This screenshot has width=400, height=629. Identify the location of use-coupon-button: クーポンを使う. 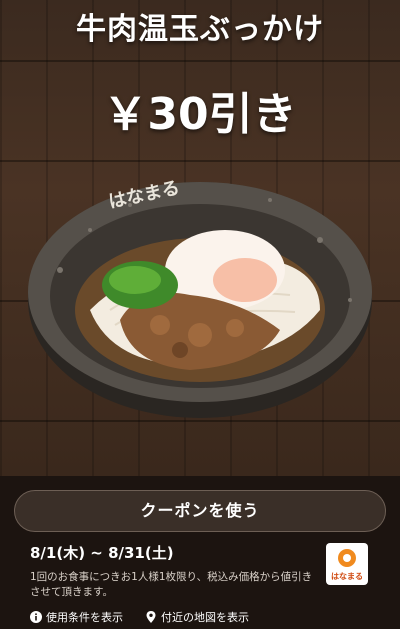
(200, 511).